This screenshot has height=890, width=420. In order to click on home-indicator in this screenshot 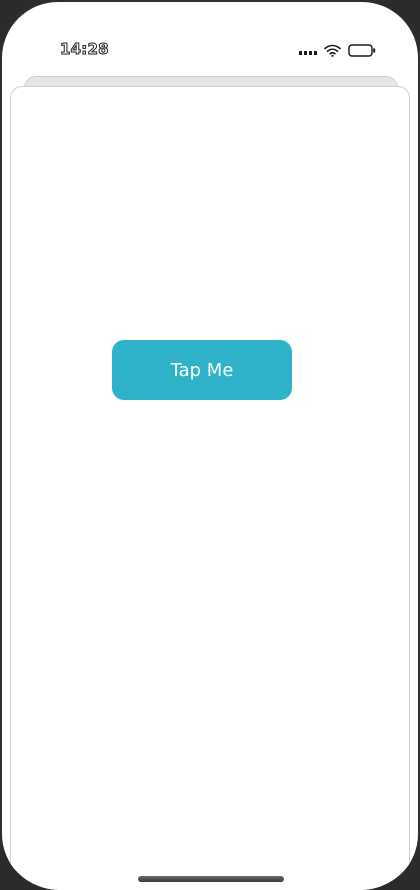, I will do `click(211, 879)`.